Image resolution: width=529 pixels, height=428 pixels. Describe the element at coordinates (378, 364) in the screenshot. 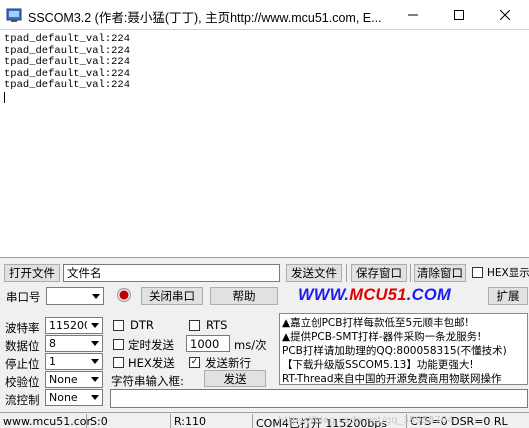

I see `info-line: 【下载升级版SSCOM5.13】功能更强大!` at that location.